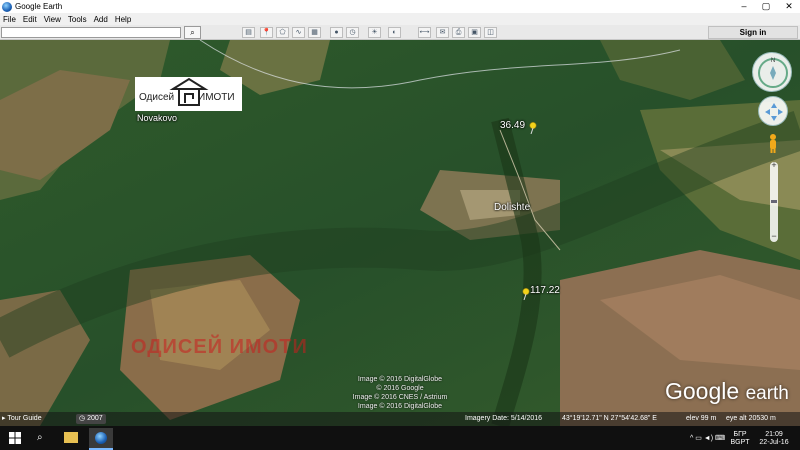 This screenshot has height=450, width=800. What do you see at coordinates (512, 125) in the screenshot?
I see `pin-label: 36.49` at bounding box center [512, 125].